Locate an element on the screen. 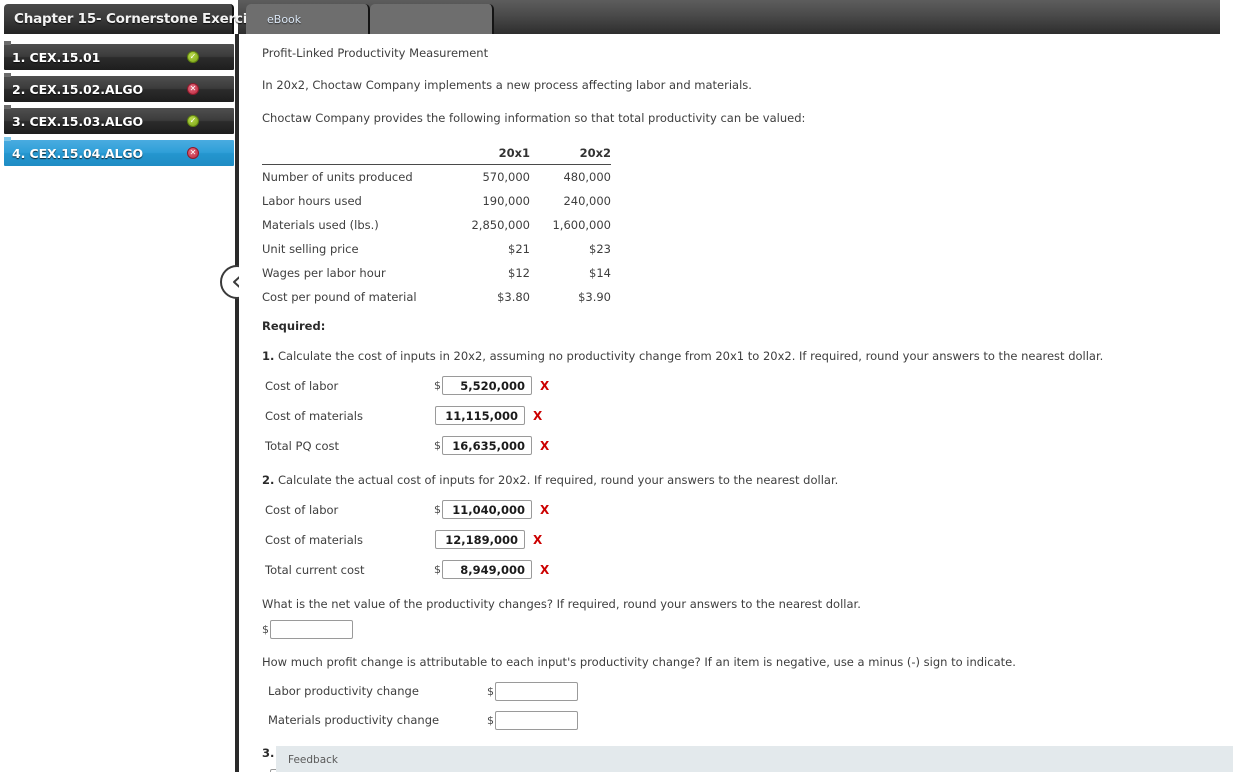  row-value-20x2: $14 is located at coordinates (600, 273).